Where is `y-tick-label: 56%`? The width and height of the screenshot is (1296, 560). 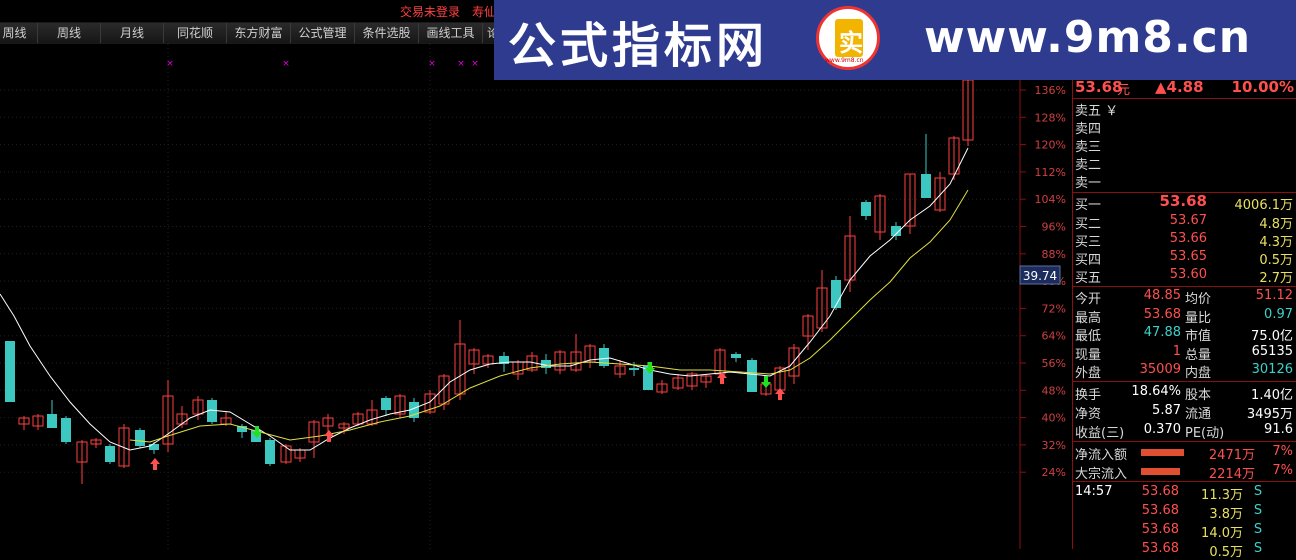
y-tick-label: 56% is located at coordinates (1054, 363).